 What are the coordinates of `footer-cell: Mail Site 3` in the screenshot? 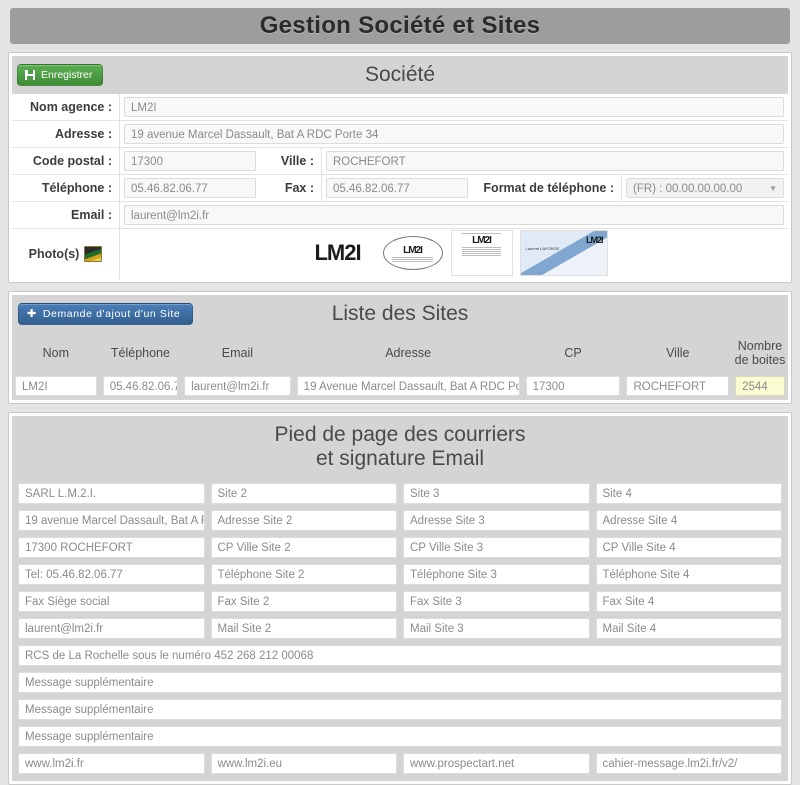 It's located at (496, 628).